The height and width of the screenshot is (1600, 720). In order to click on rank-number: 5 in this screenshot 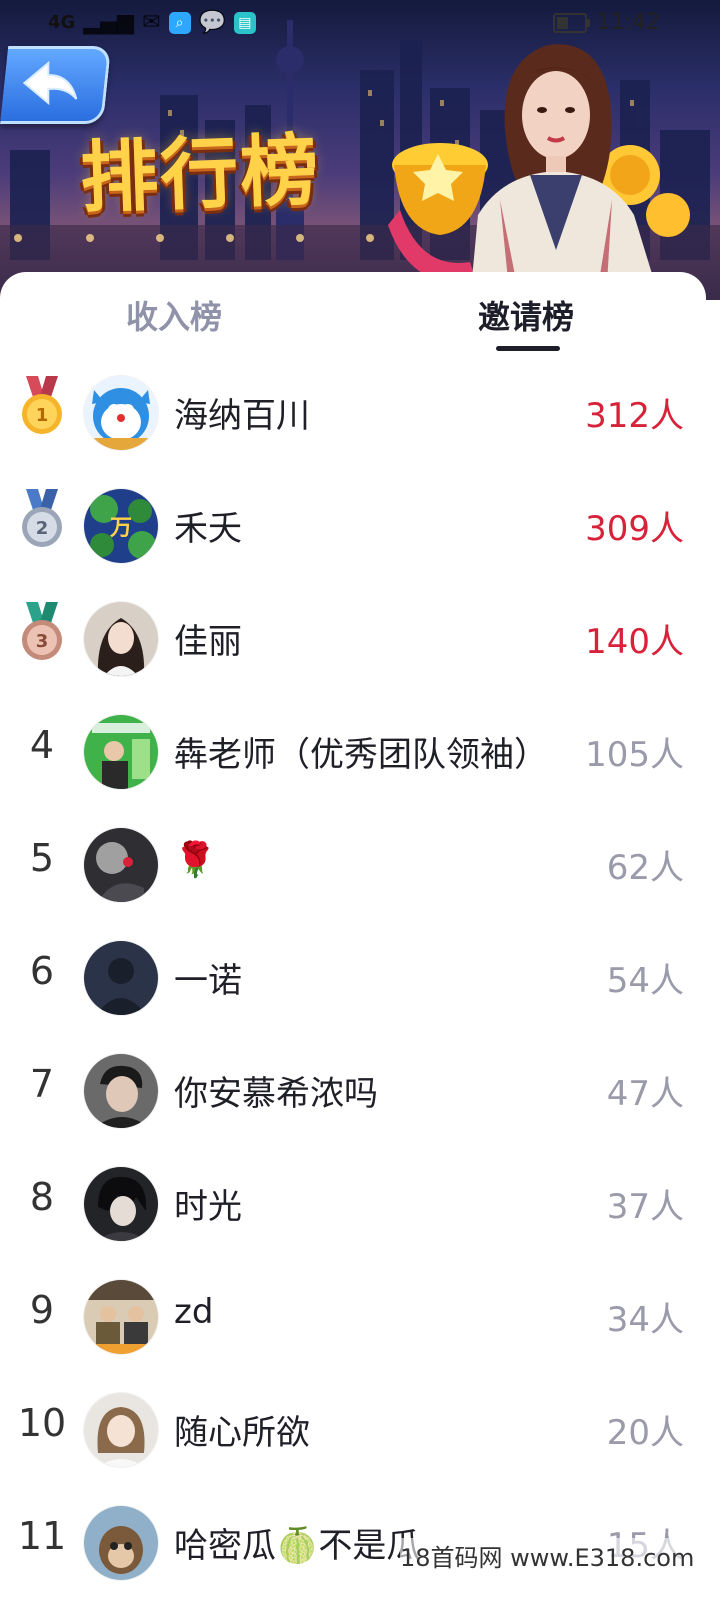, I will do `click(42, 858)`.